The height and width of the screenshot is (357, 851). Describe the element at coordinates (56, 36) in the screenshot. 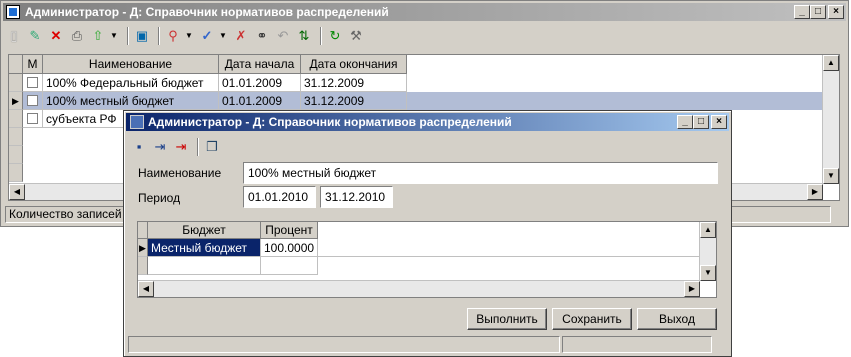

I see `delete-icon: ✕` at that location.